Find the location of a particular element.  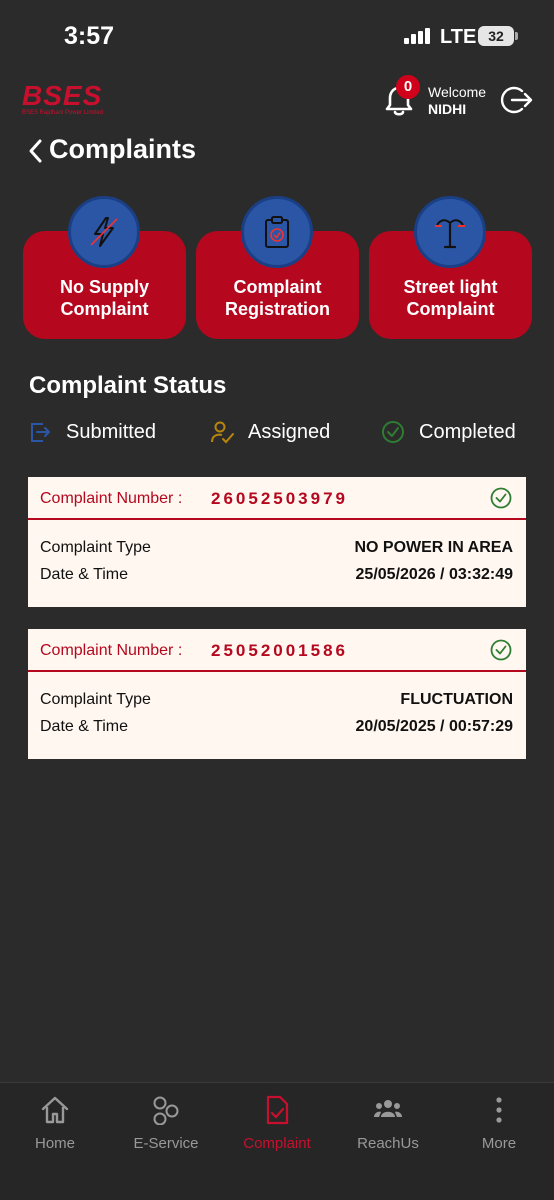

complaint-icon is located at coordinates (277, 1110).